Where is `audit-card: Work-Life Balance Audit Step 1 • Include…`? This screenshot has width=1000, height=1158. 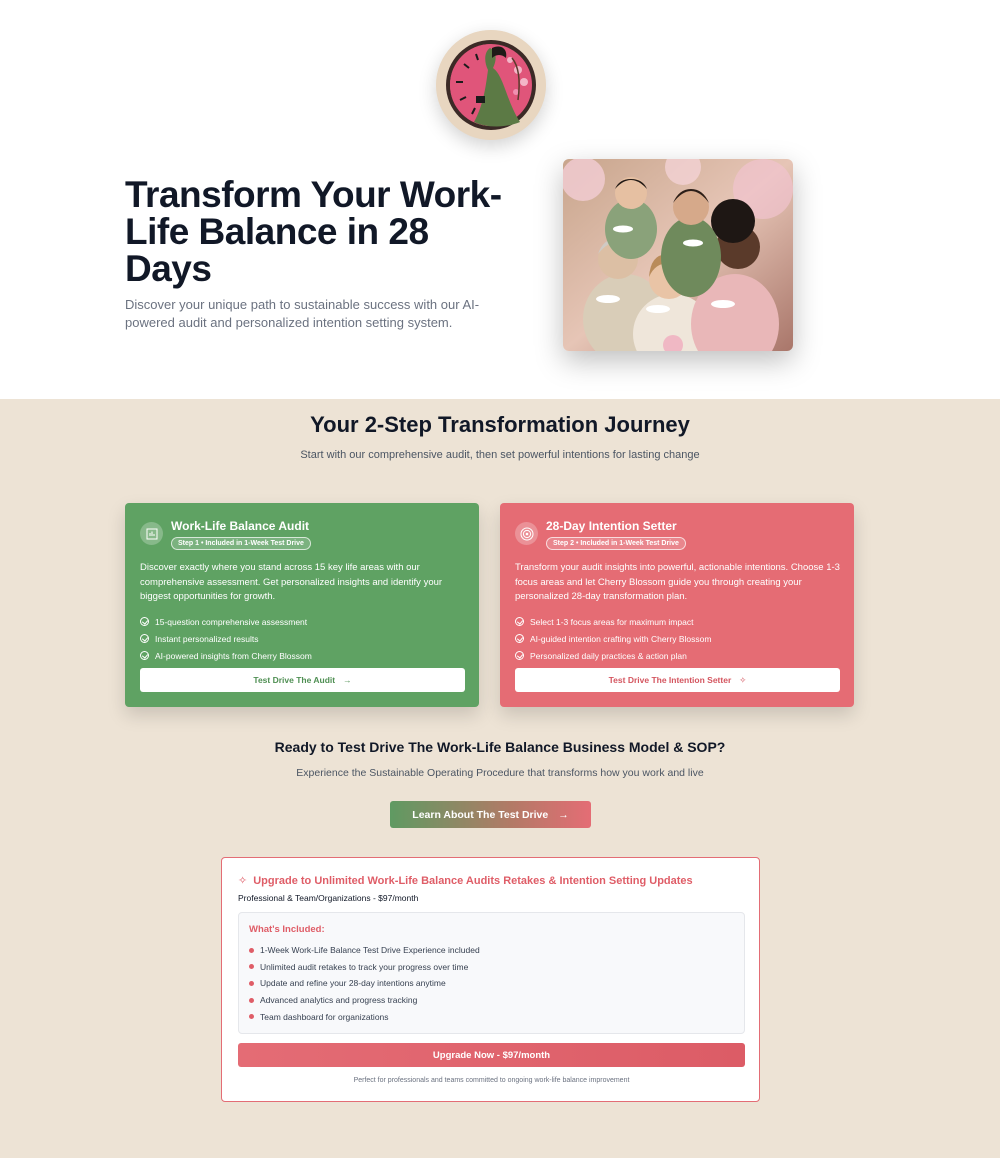
audit-card: Work-Life Balance Audit Step 1 • Include… is located at coordinates (302, 605).